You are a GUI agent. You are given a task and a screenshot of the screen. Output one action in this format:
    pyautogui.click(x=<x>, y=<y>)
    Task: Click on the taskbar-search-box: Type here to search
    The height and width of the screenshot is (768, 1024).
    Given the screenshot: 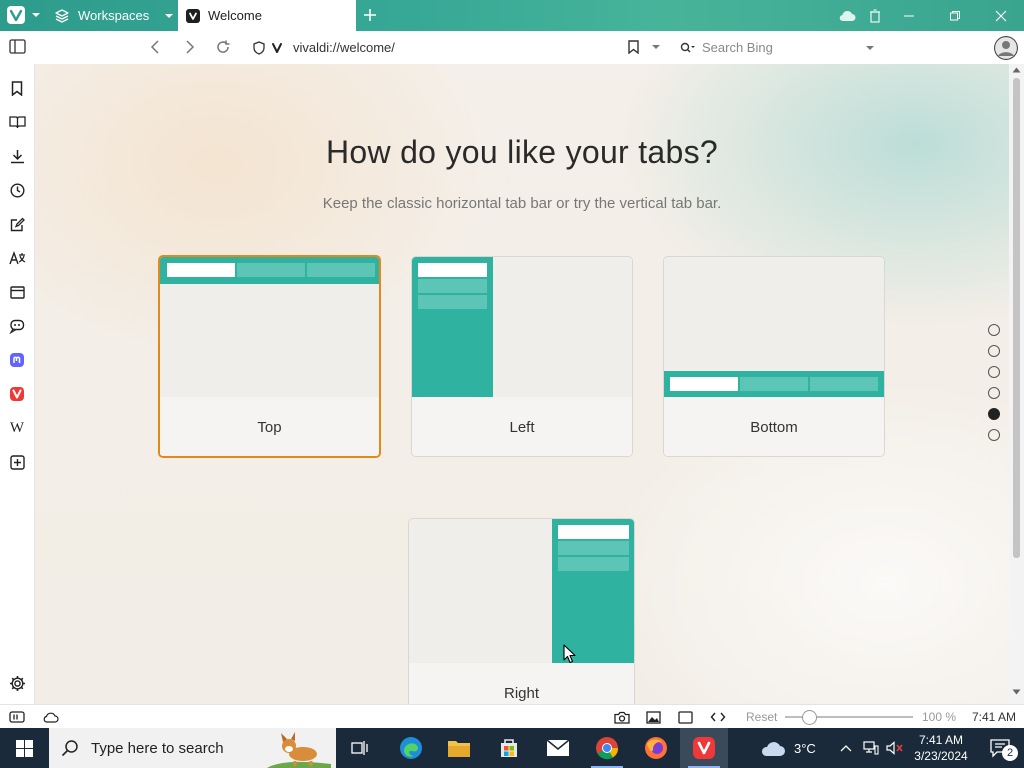 What is the action you would take?
    pyautogui.click(x=192, y=748)
    